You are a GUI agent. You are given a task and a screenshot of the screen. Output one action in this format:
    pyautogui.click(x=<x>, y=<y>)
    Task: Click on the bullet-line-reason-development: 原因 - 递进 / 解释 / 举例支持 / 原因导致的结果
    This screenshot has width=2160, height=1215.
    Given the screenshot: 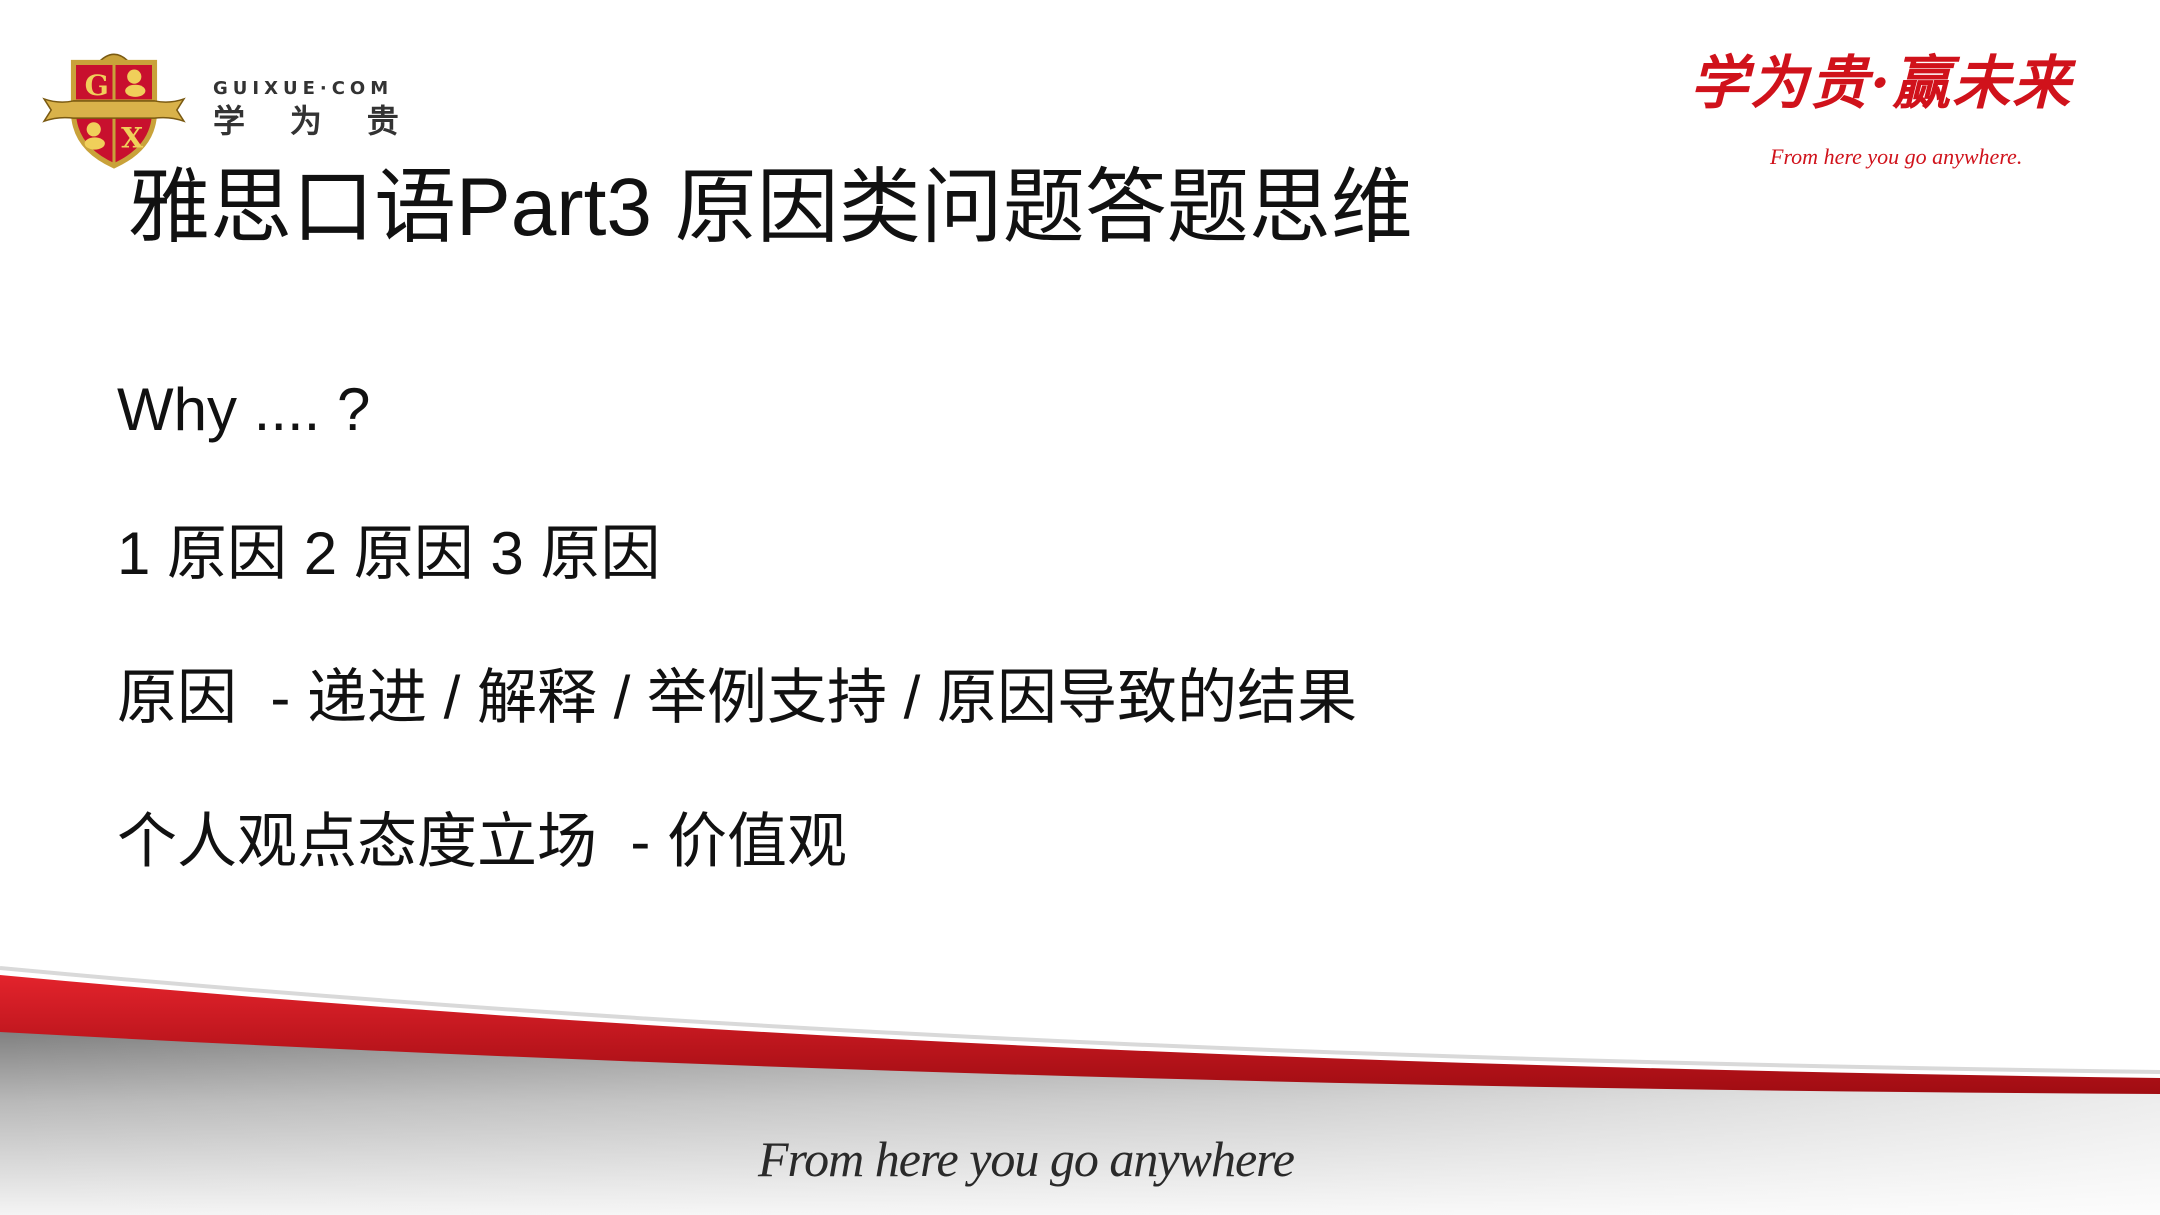 What is the action you would take?
    pyautogui.click(x=737, y=697)
    